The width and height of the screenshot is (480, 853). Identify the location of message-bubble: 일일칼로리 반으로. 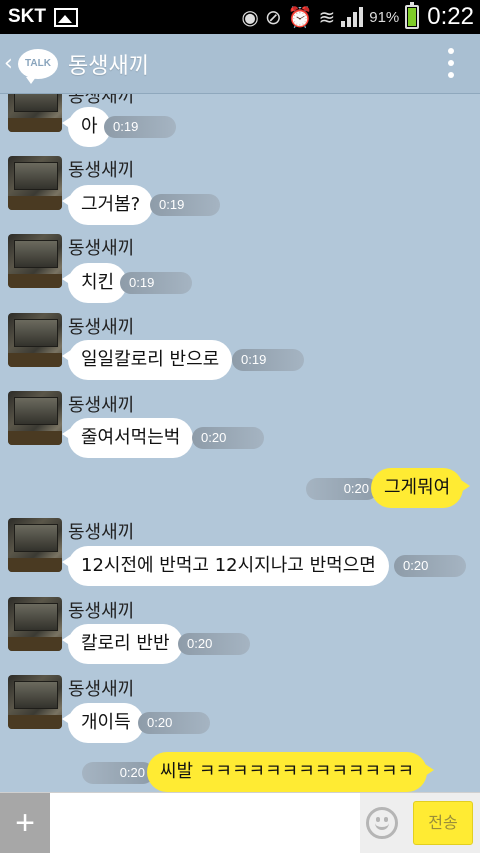
(147, 360).